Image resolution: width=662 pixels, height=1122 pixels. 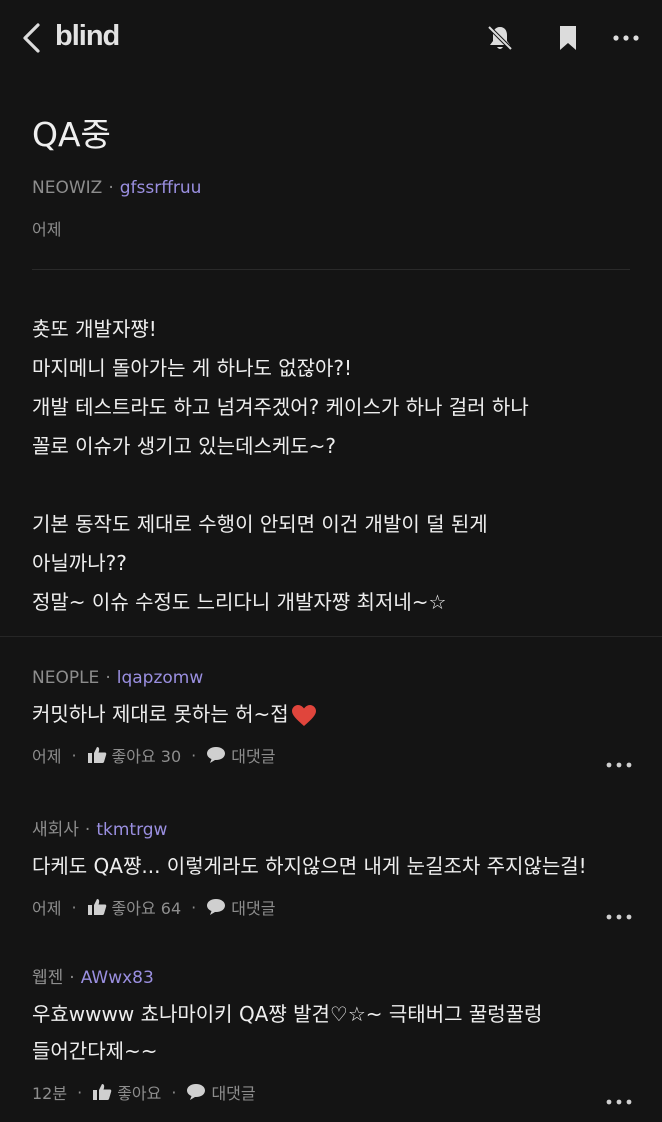 I want to click on bell-off-icon, so click(x=500, y=38).